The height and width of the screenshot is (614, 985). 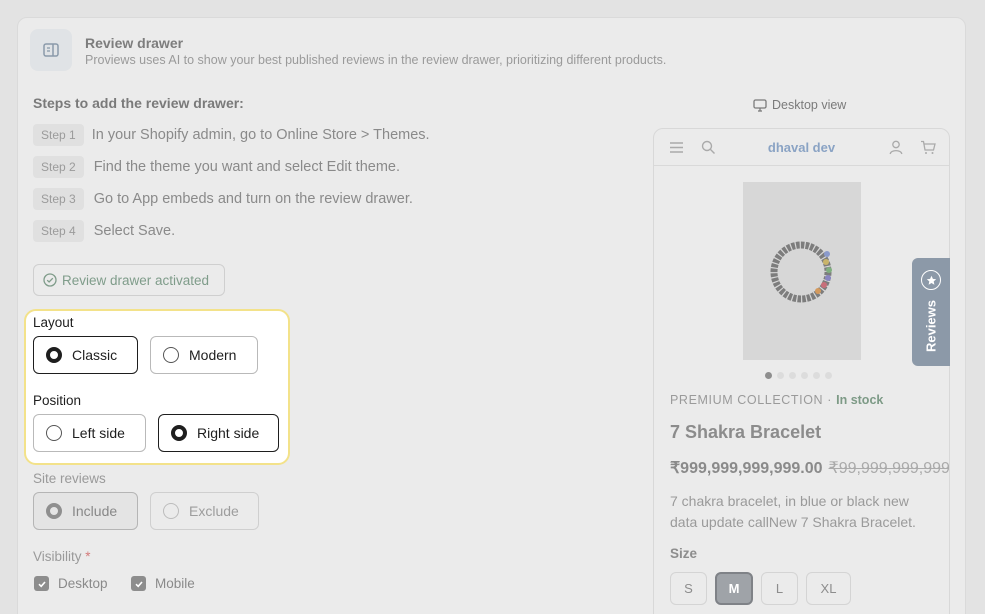 What do you see at coordinates (62, 556) in the screenshot?
I see `visibility-label: Visibility *` at bounding box center [62, 556].